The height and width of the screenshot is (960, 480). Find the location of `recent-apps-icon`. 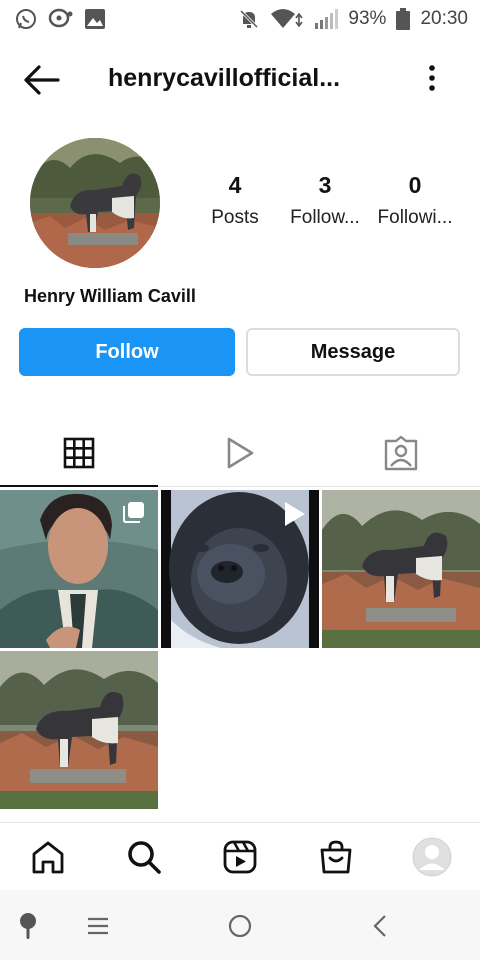

recent-apps-icon is located at coordinates (98, 926).